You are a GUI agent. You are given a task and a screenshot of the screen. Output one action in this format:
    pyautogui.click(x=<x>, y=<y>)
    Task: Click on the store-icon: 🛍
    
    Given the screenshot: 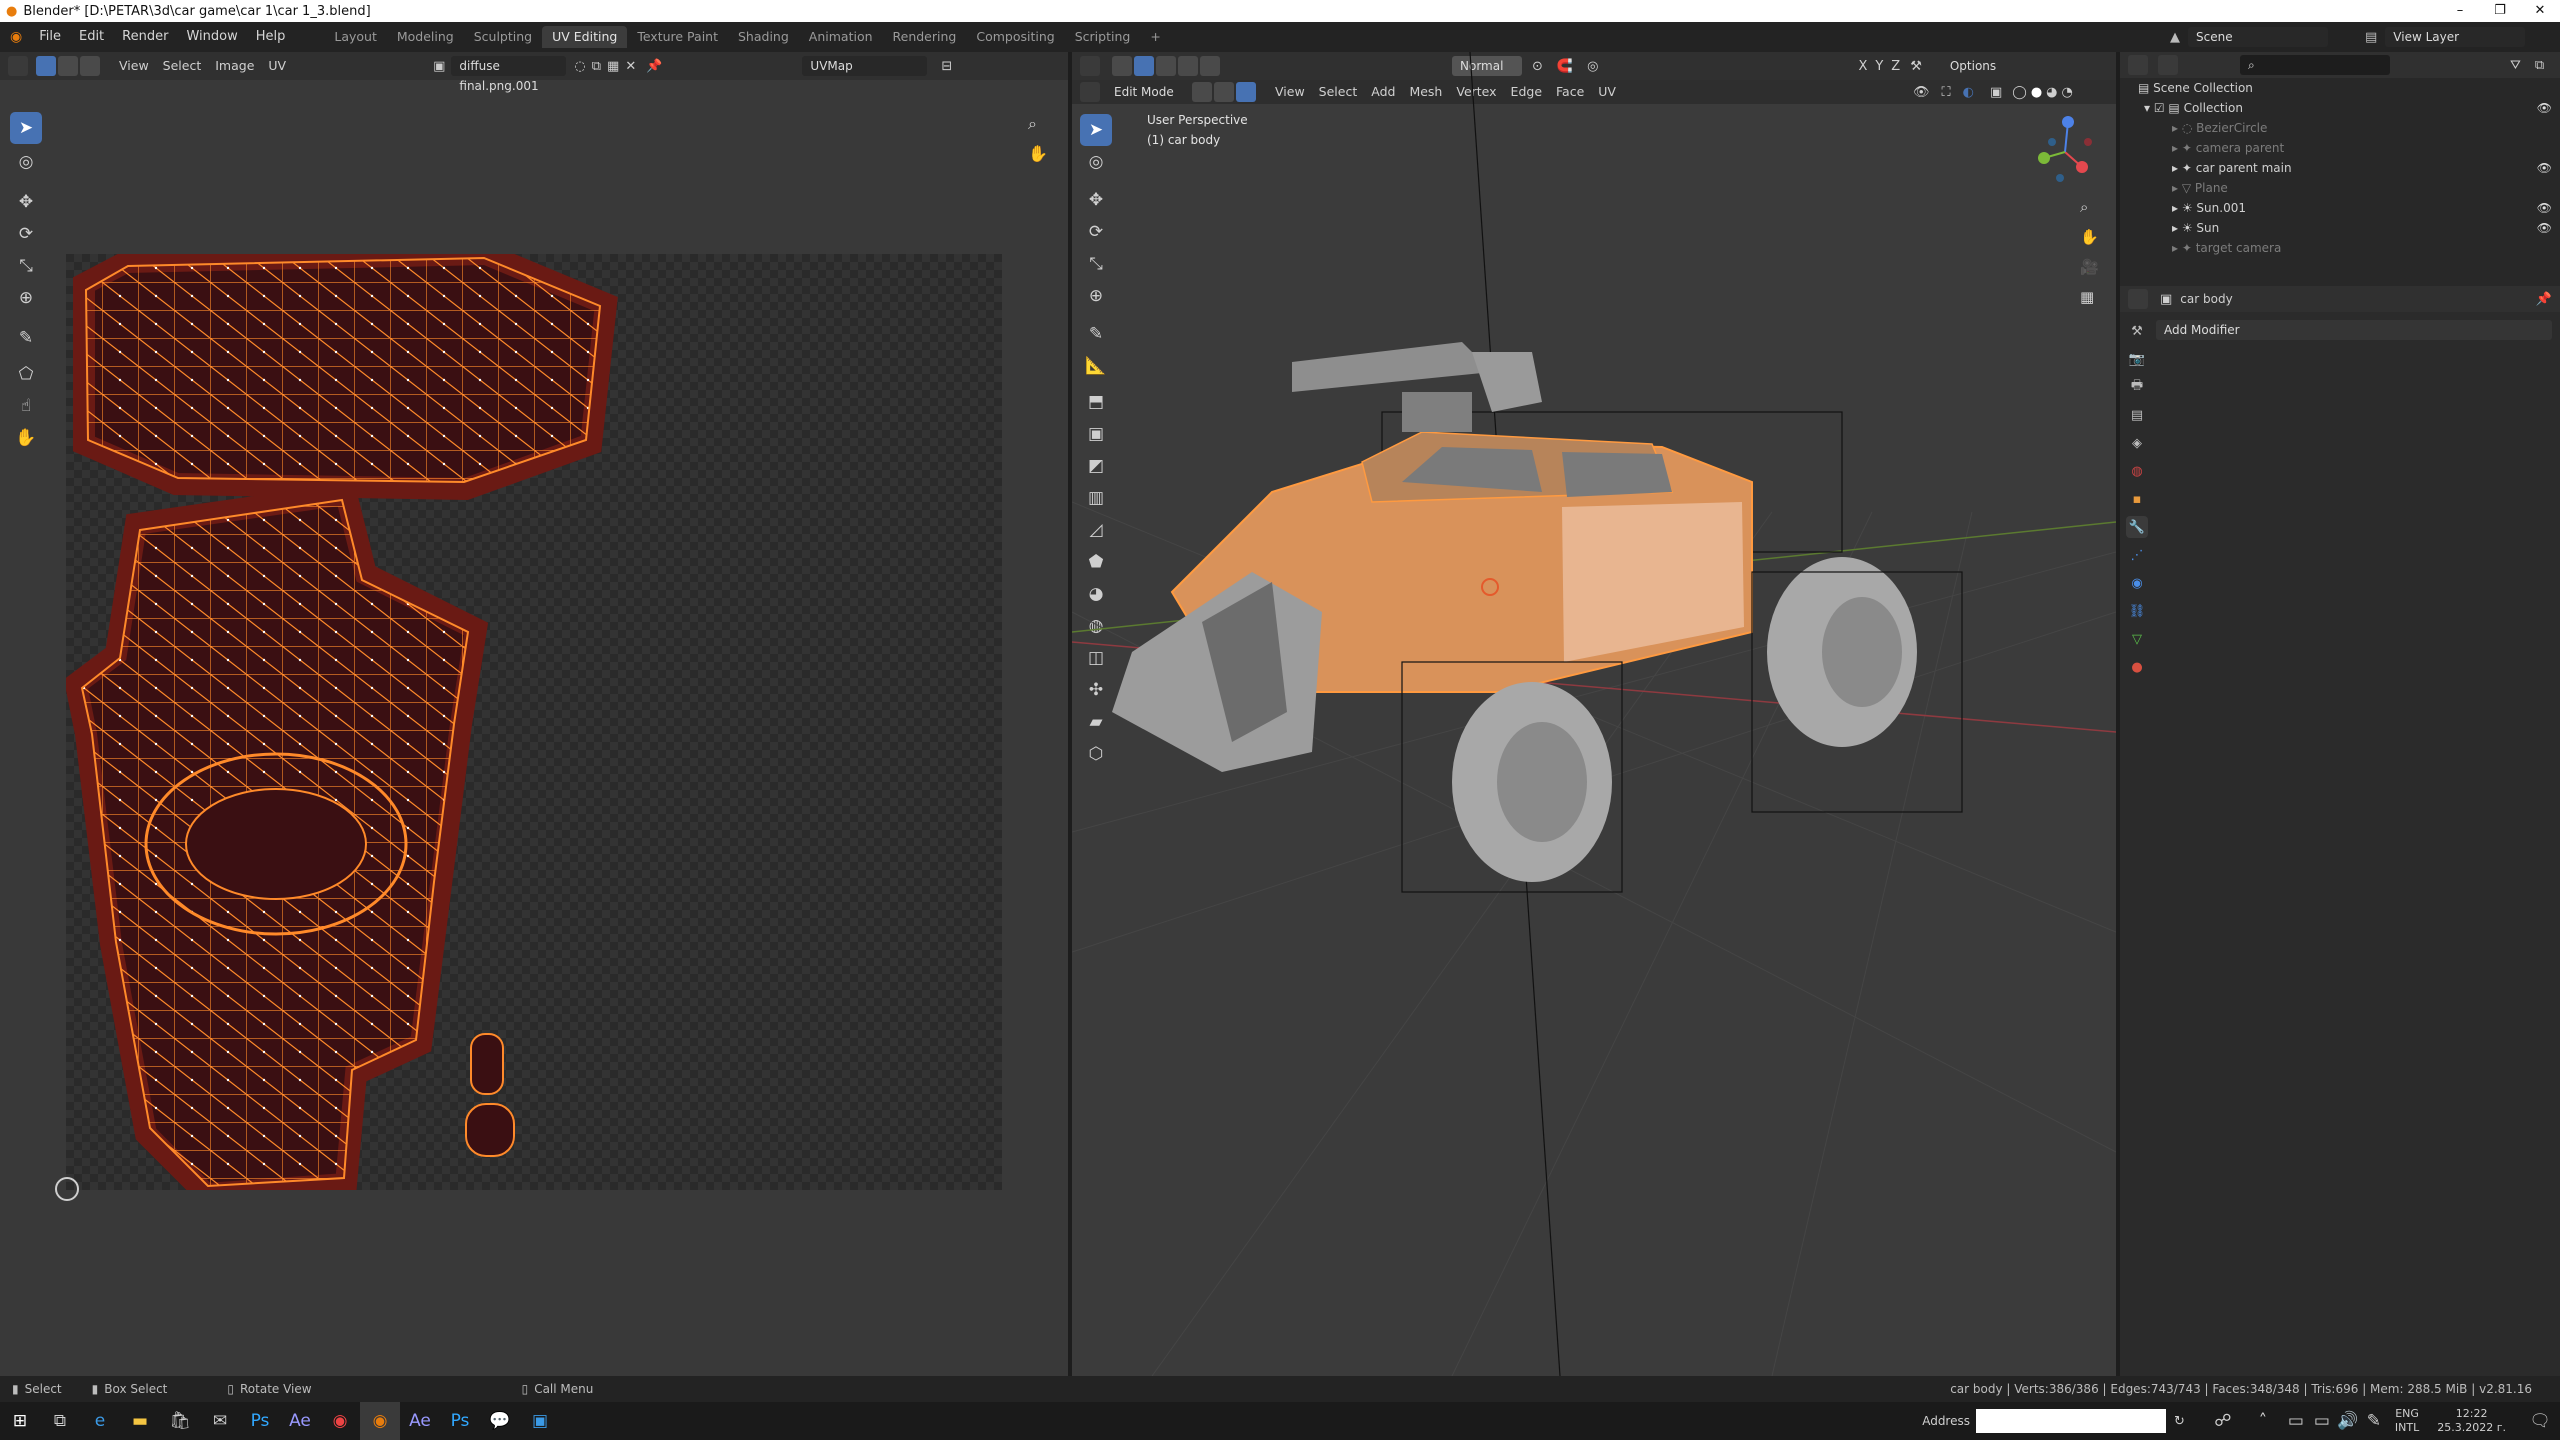 What is the action you would take?
    pyautogui.click(x=180, y=1421)
    